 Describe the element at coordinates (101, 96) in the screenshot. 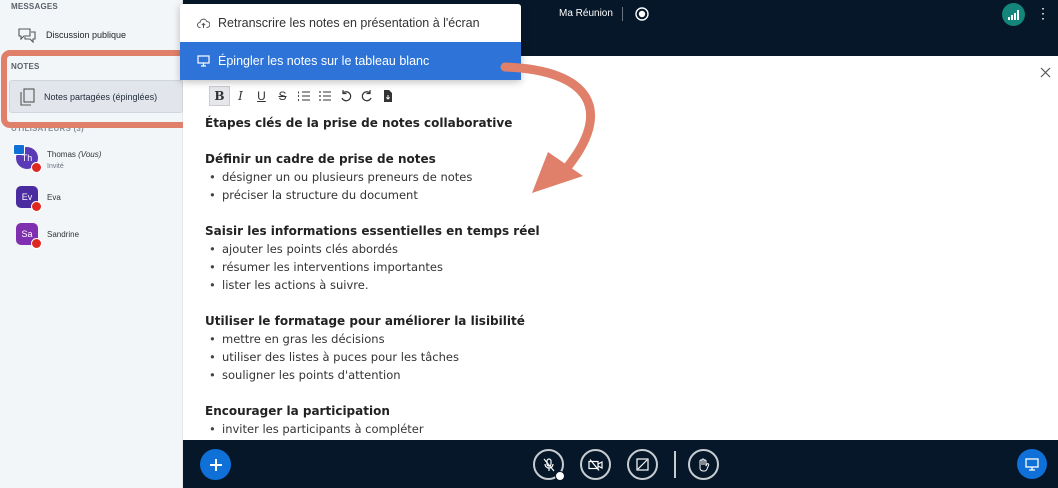

I see `shared-notes-label: Notes partagées (épinglées)` at that location.